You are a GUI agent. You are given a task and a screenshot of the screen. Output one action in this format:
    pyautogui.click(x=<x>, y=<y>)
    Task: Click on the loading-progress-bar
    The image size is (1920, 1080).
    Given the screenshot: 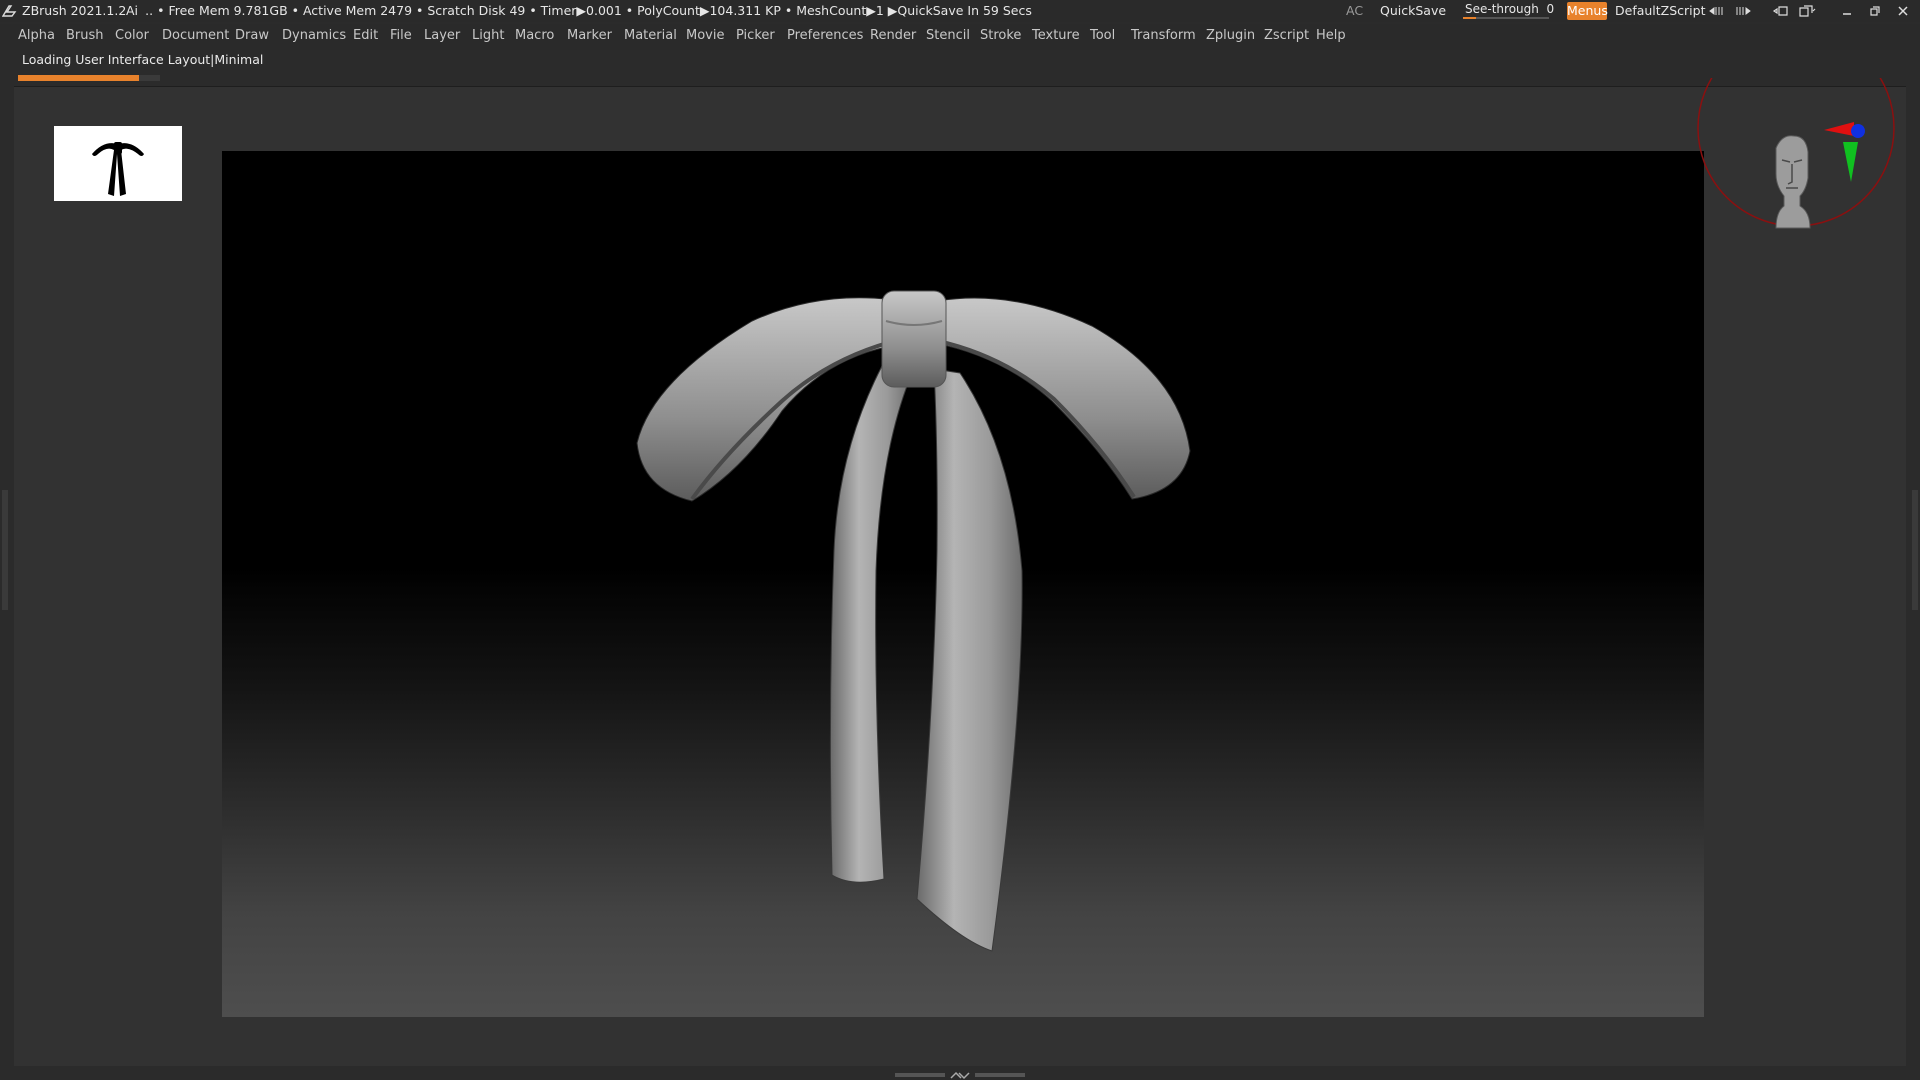 What is the action you would take?
    pyautogui.click(x=89, y=78)
    